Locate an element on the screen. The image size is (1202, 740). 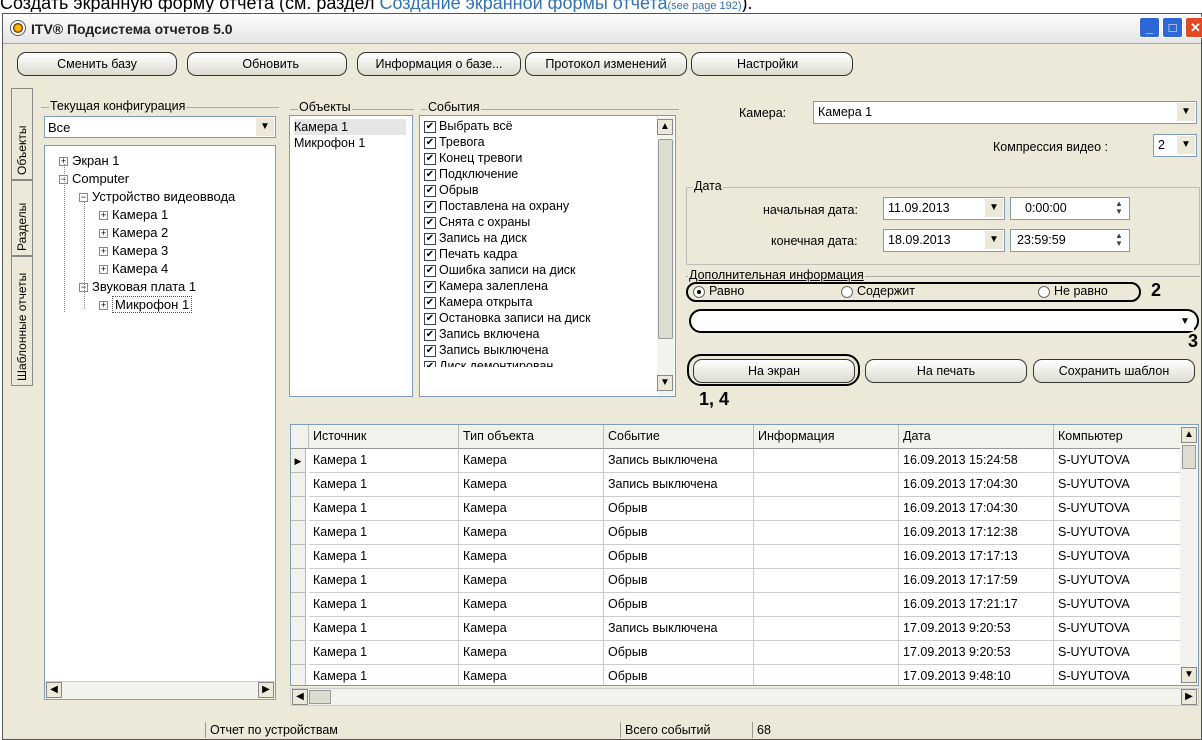
tab-objects: Объекты is located at coordinates (22, 134).